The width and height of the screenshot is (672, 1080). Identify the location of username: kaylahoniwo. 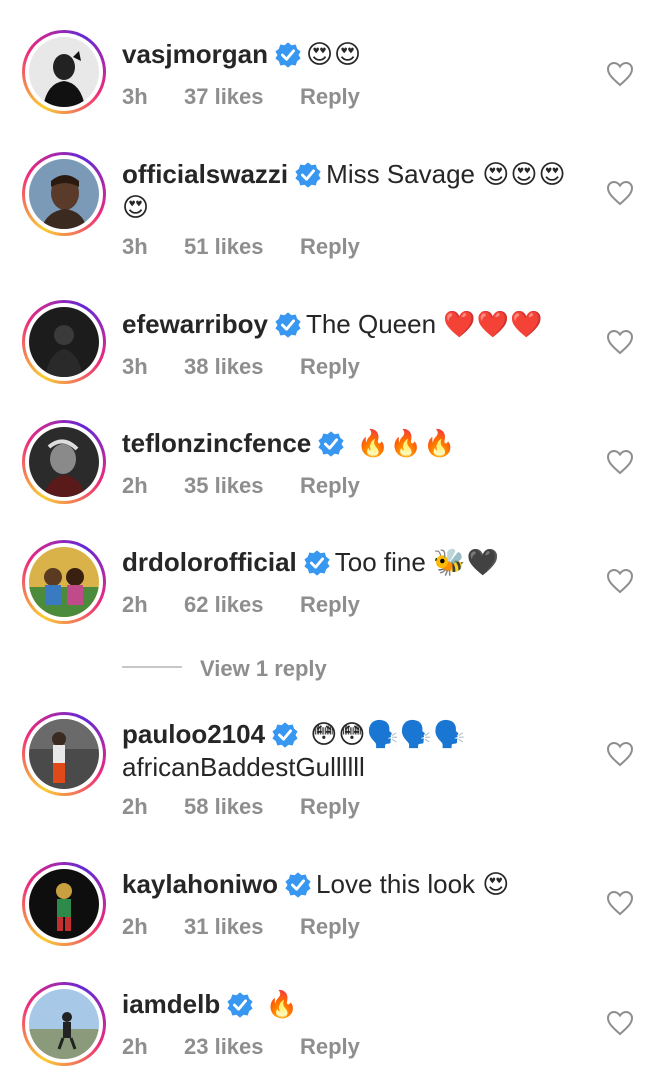
(200, 884).